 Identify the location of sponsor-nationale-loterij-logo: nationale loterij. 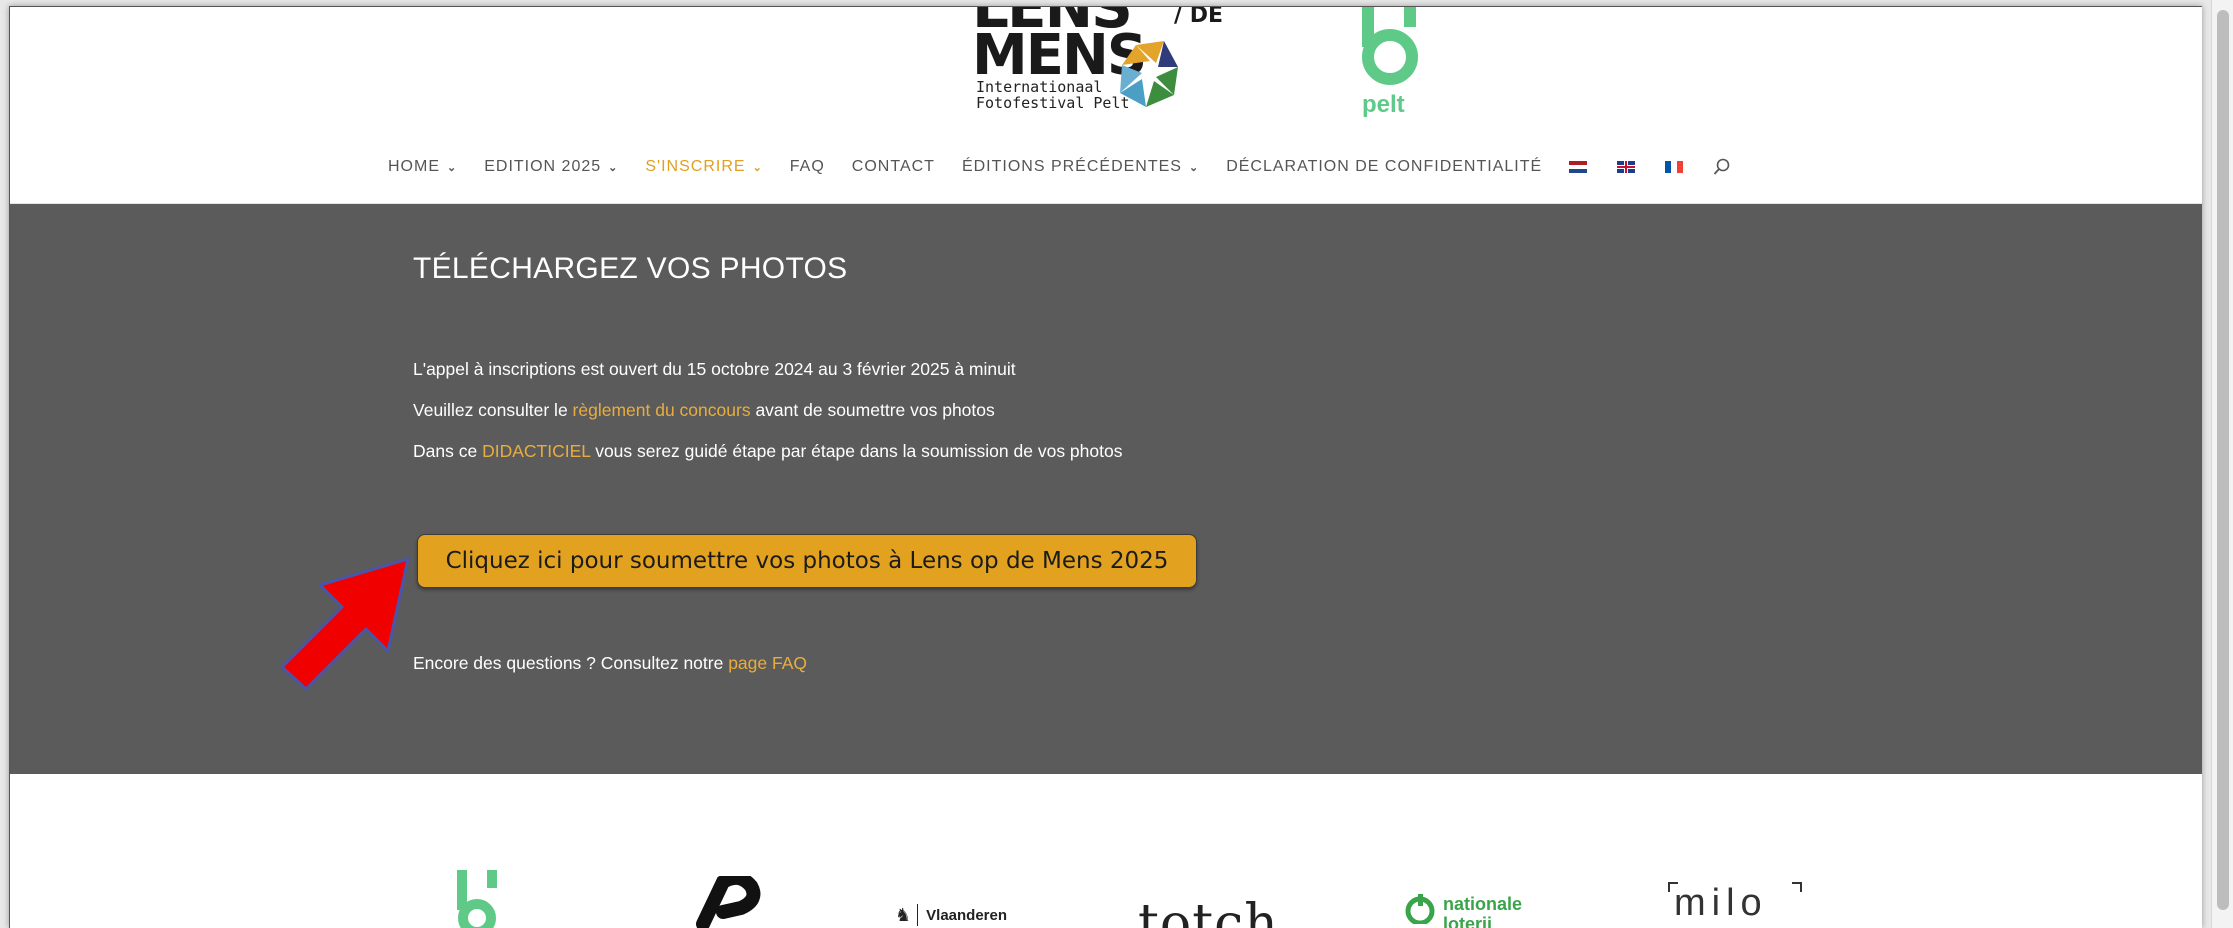
(1463, 911).